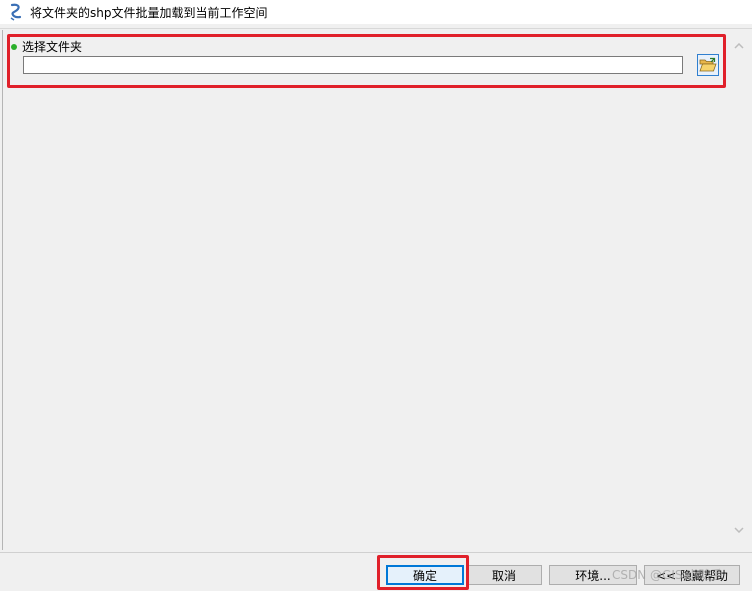 Image resolution: width=752 pixels, height=591 pixels. I want to click on title-divider, so click(376, 28).